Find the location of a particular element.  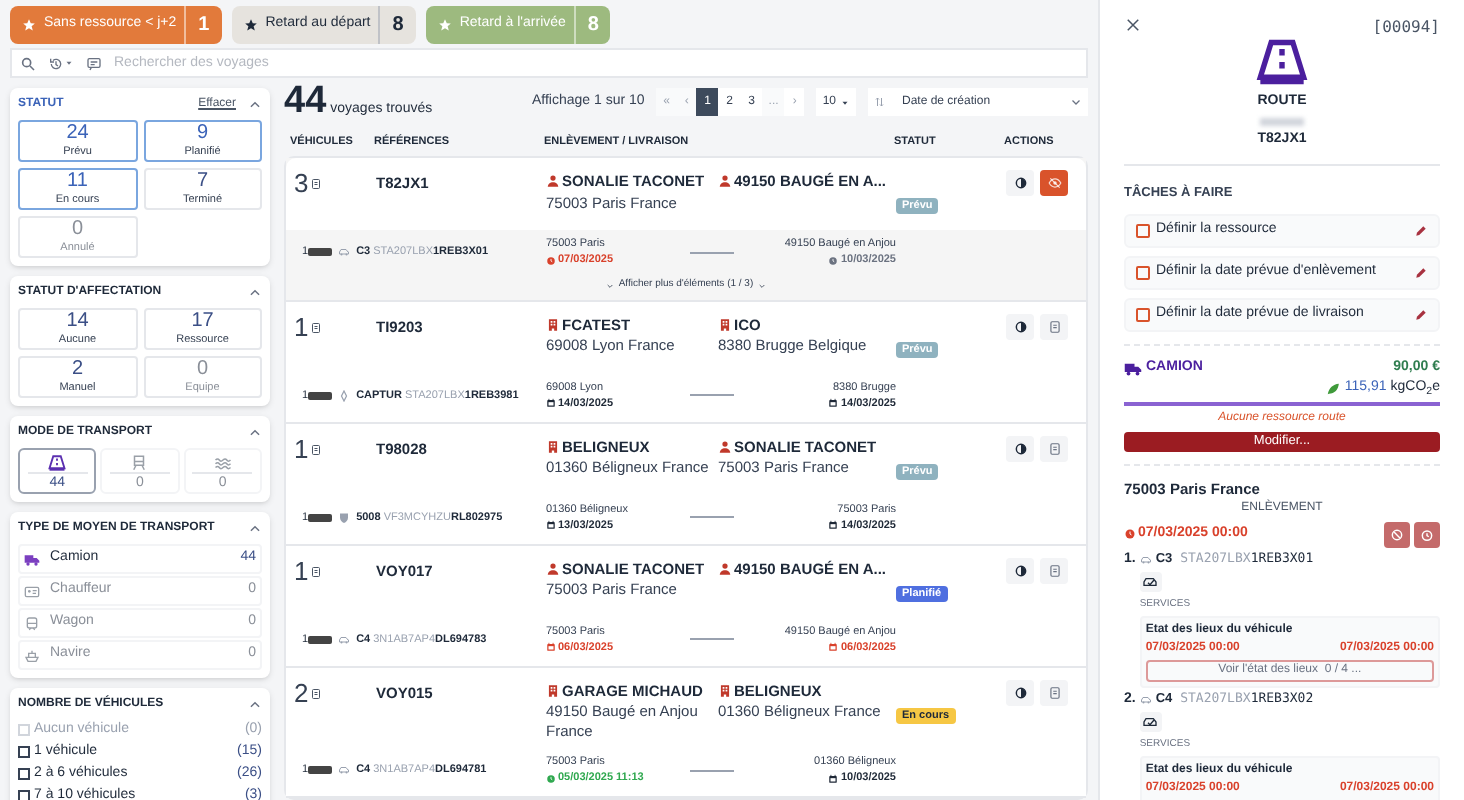

time-button is located at coordinates (1427, 534).